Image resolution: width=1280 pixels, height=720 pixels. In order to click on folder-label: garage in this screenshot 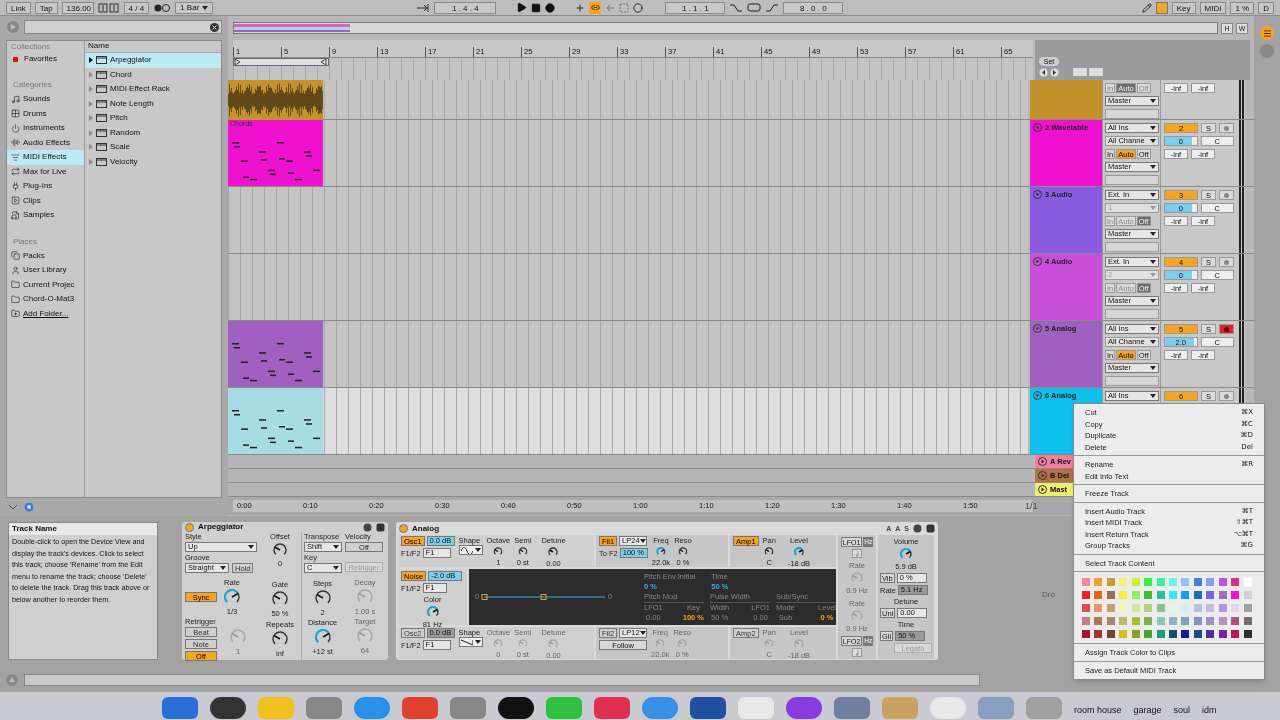, I will do `click(1147, 710)`.